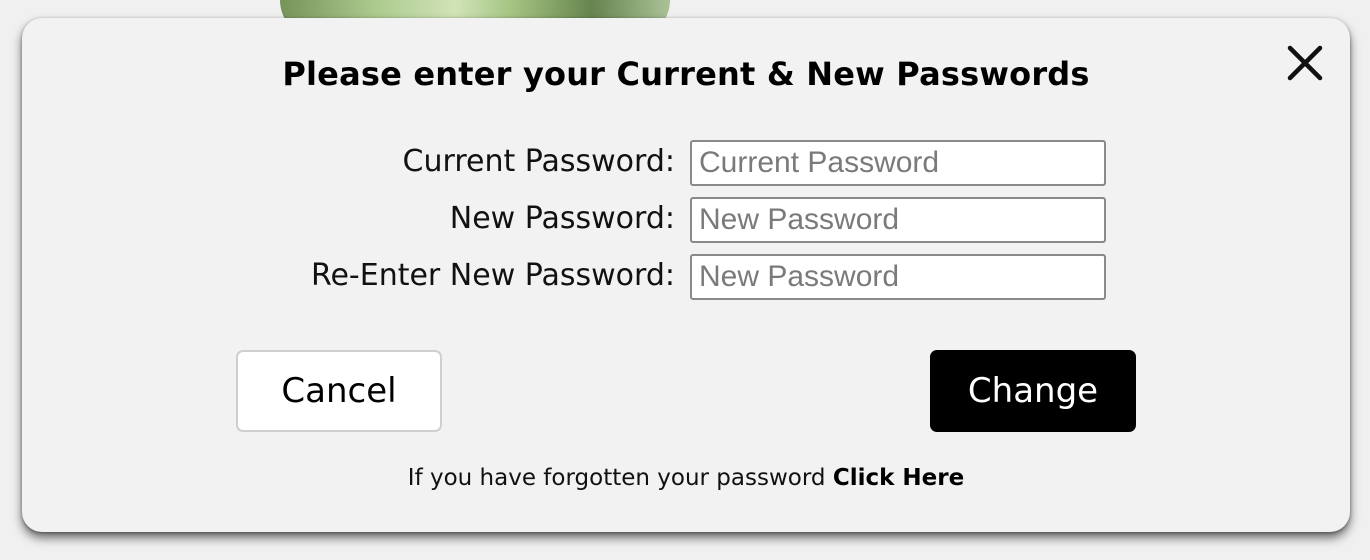  Describe the element at coordinates (1033, 391) in the screenshot. I see `change-button: Change` at that location.